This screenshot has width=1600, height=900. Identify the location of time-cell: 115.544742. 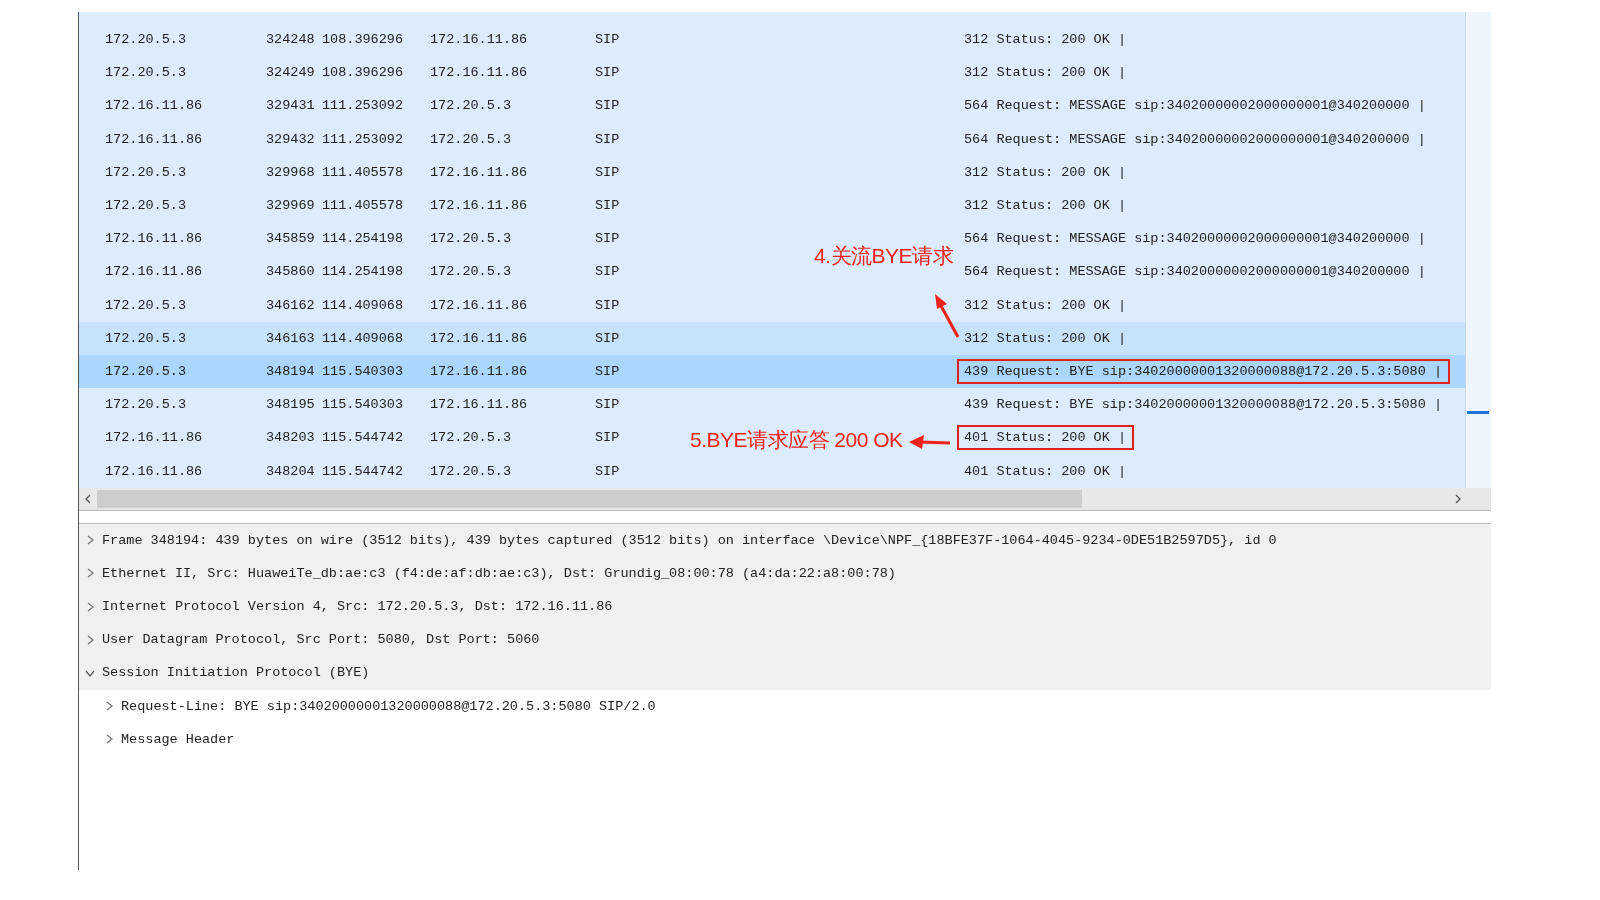
(362, 438).